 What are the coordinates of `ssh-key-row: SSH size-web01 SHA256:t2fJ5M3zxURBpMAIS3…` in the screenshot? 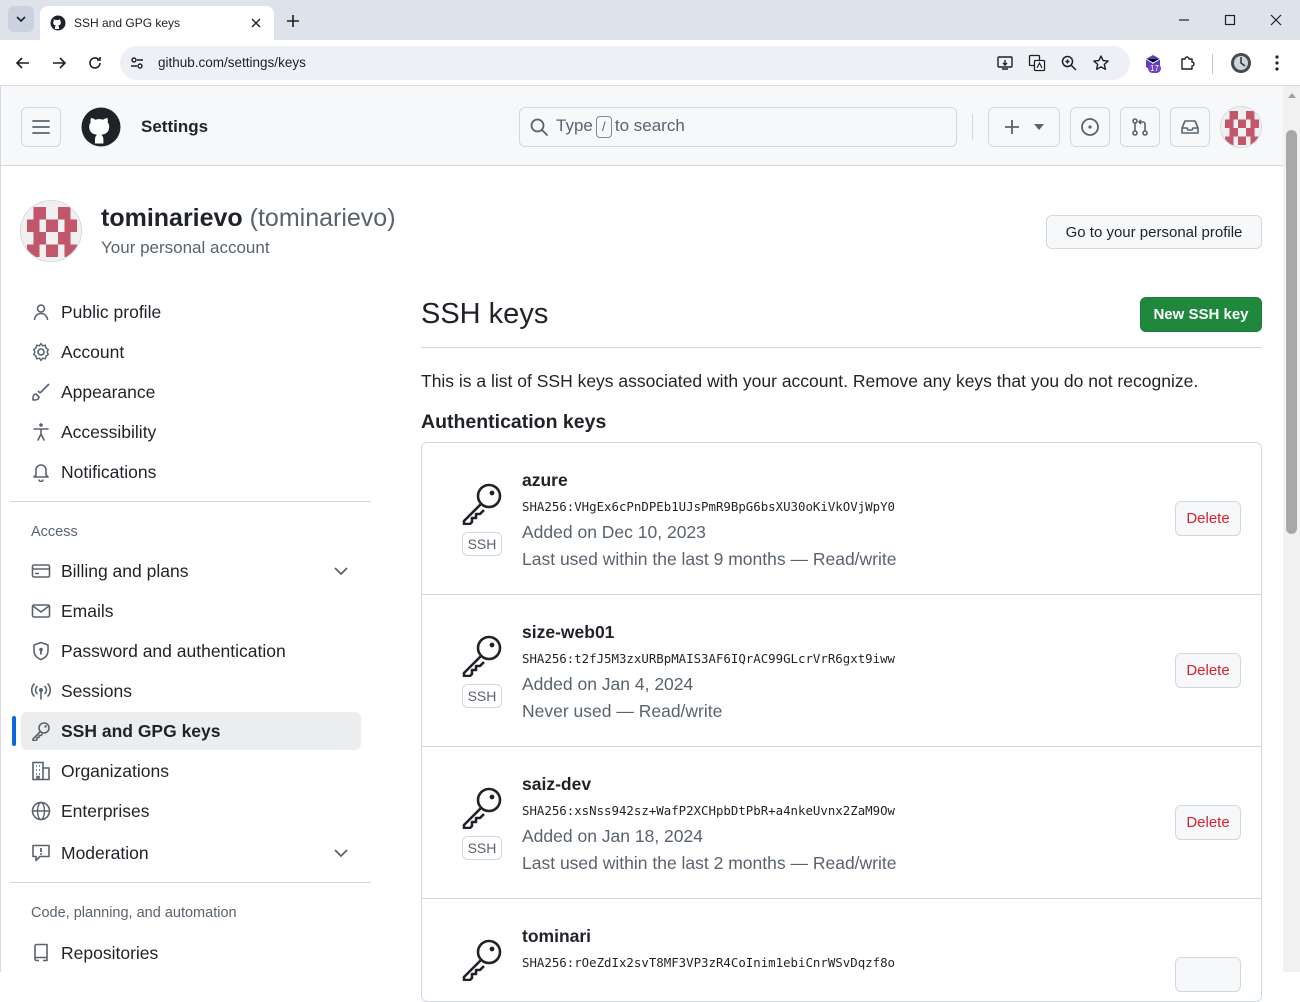 It's located at (841, 671).